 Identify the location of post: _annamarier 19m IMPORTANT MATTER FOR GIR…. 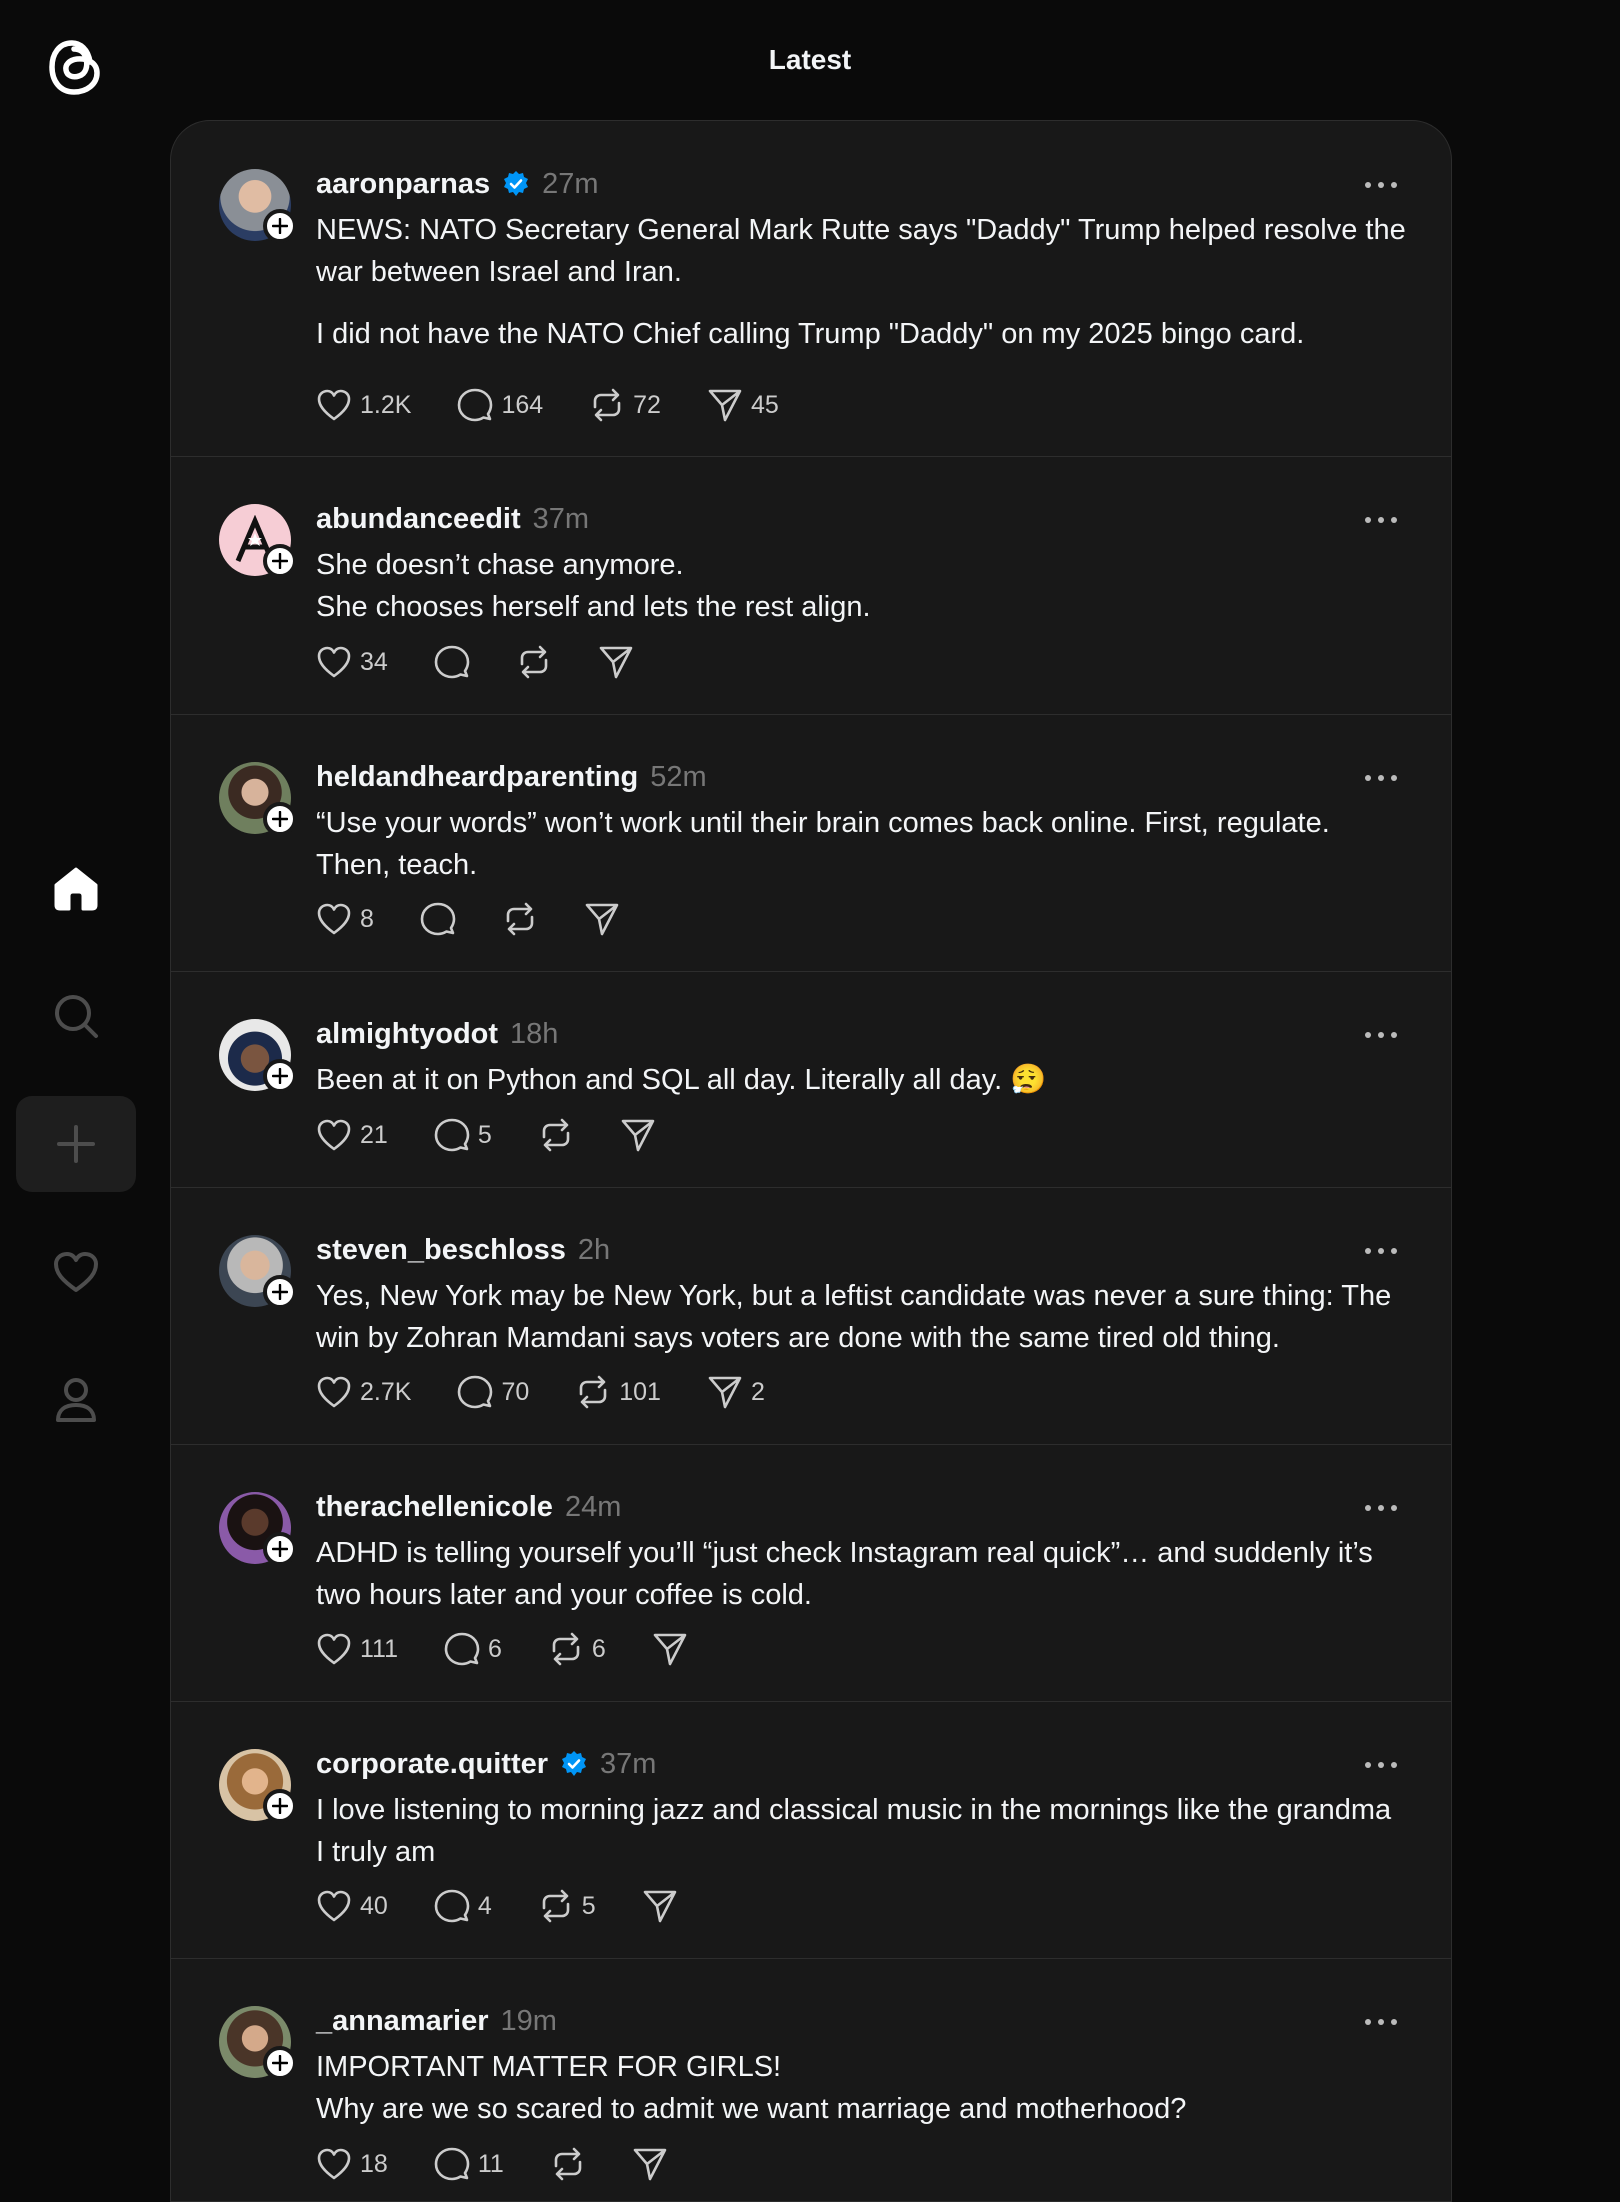
(811, 2079).